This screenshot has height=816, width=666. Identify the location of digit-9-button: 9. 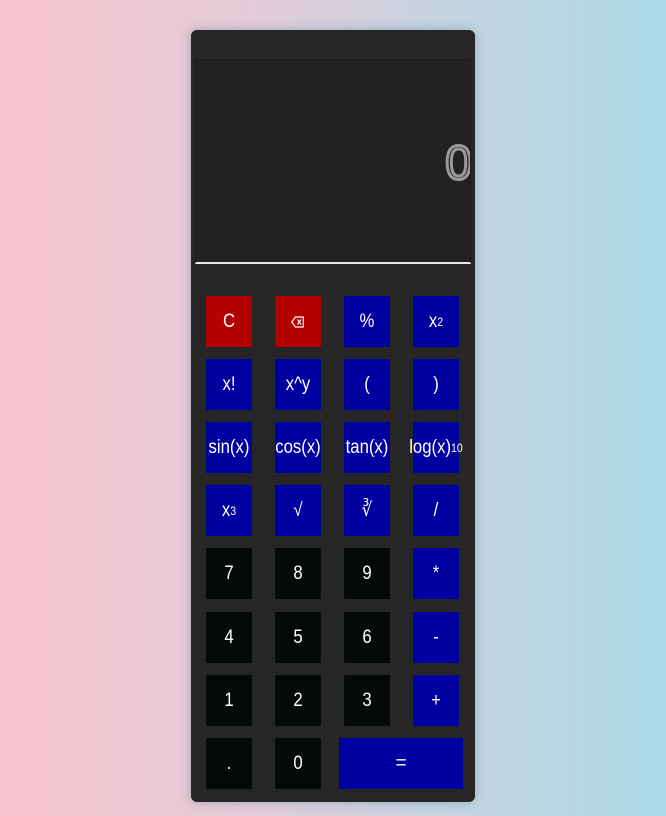
(367, 573).